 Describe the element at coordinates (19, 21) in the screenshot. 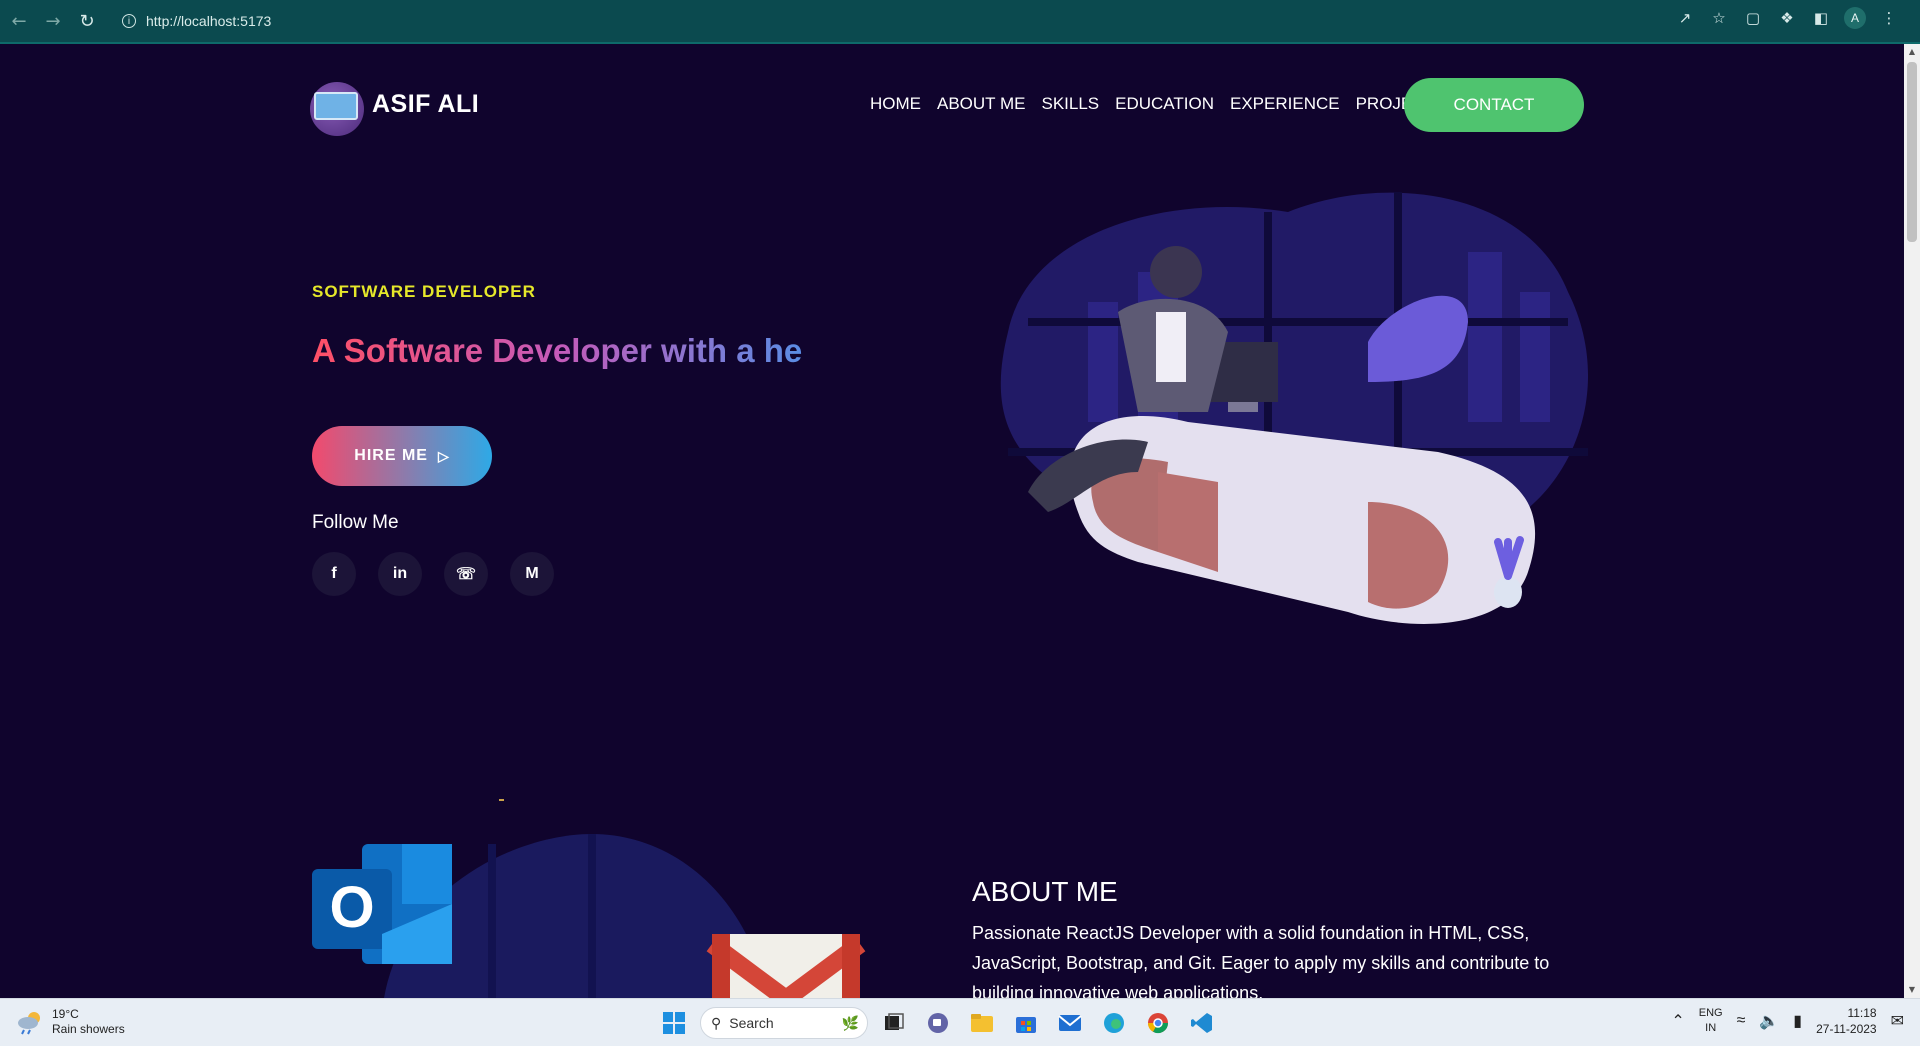

I see `back-icon: ←` at that location.